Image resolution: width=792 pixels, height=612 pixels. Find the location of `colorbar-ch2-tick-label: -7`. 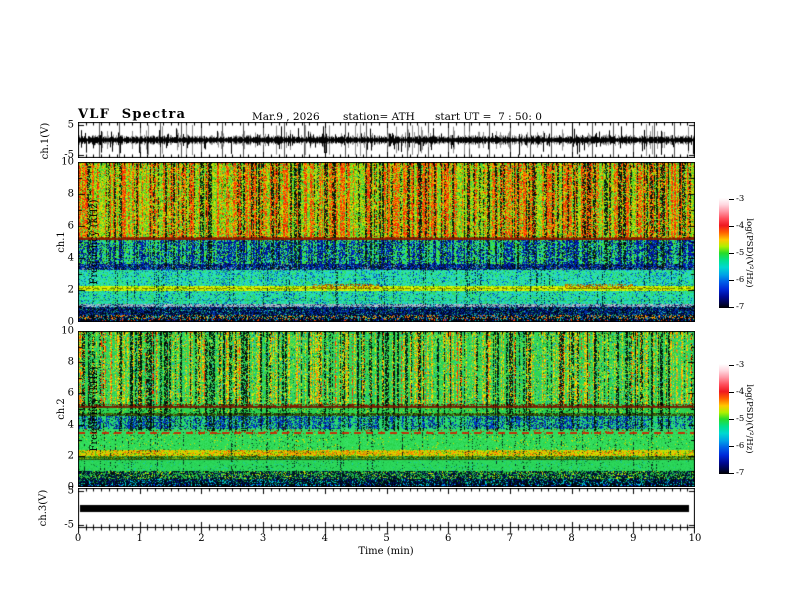

colorbar-ch2-tick-label: -7 is located at coordinates (740, 473).